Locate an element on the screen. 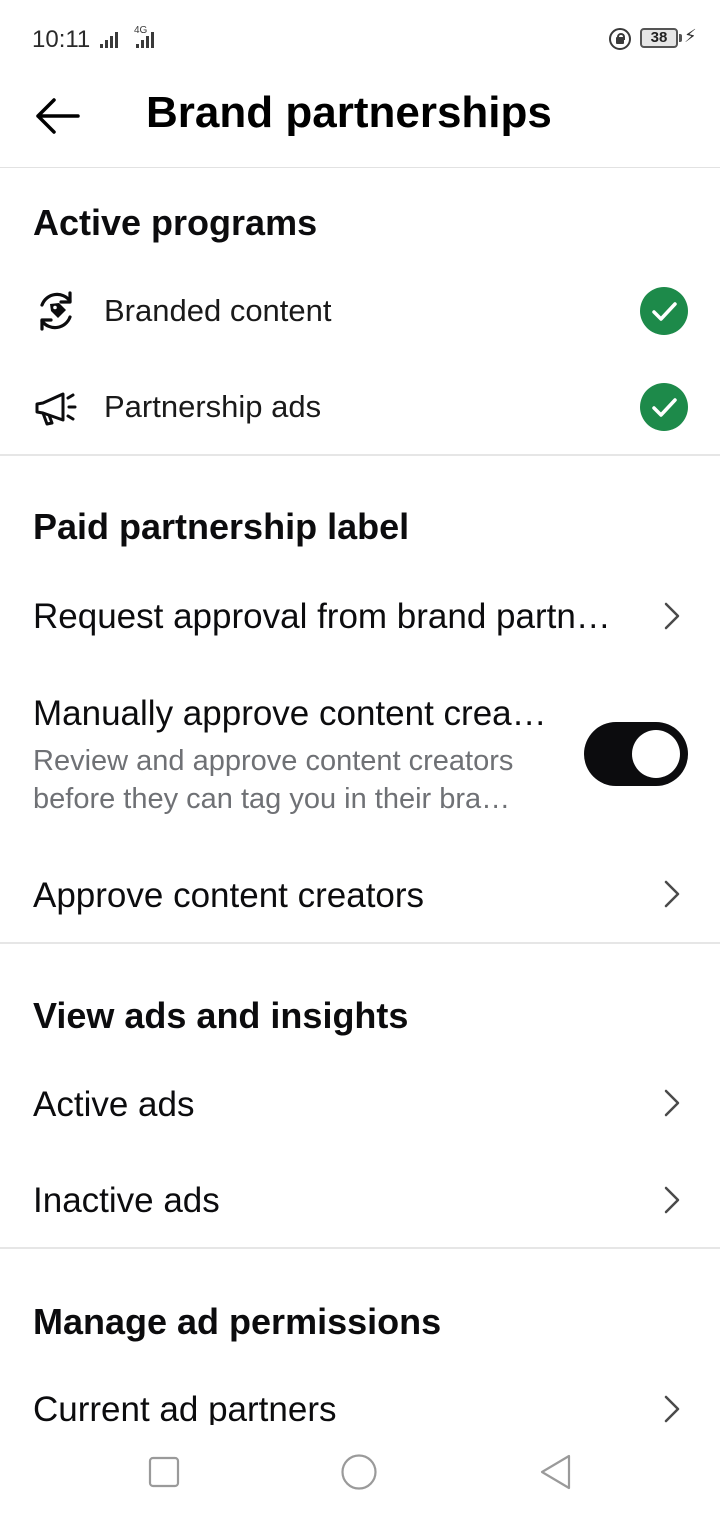  current-ad-partners-row: Current ad partners is located at coordinates (184, 1410).